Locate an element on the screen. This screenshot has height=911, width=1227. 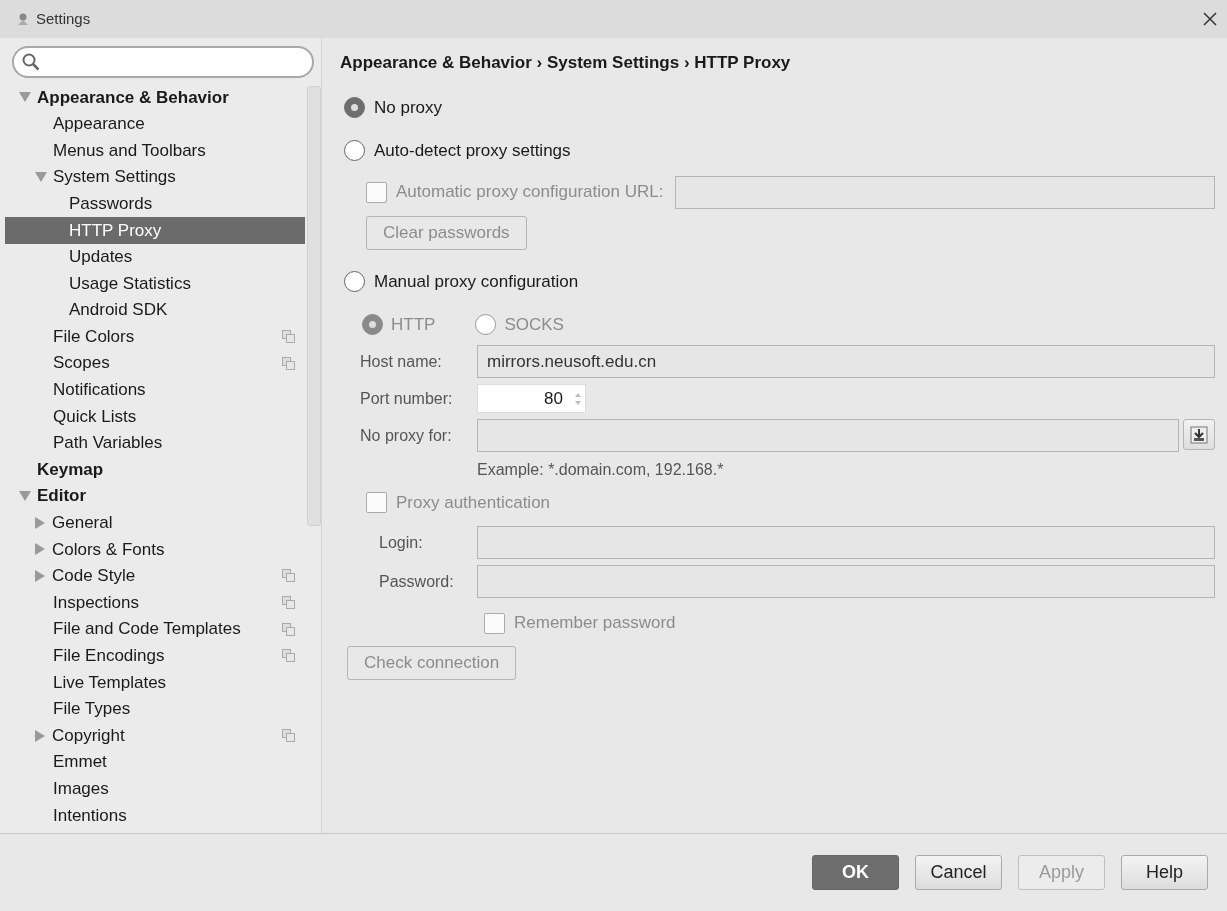
tree-item: Quick Lists is located at coordinates (155, 416).